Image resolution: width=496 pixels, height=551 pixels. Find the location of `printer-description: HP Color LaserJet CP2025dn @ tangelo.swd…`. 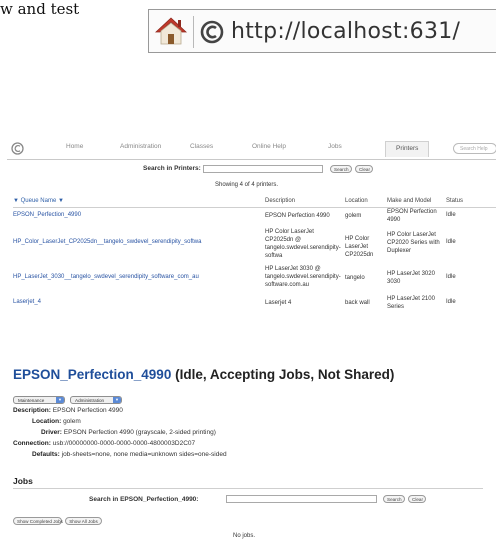

printer-description: HP Color LaserJet CP2025dn @ tangelo.swd… is located at coordinates (303, 244).